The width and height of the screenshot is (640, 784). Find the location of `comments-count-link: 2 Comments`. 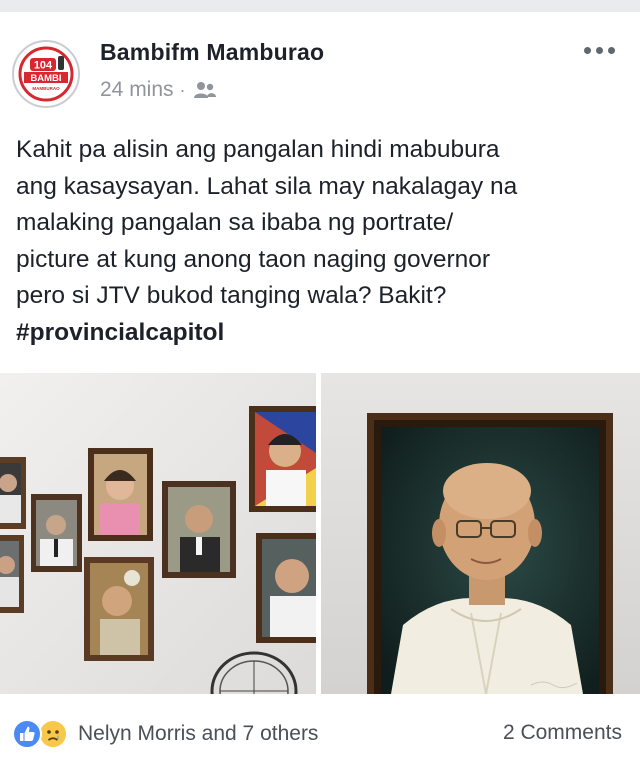

comments-count-link: 2 Comments is located at coordinates (562, 733).